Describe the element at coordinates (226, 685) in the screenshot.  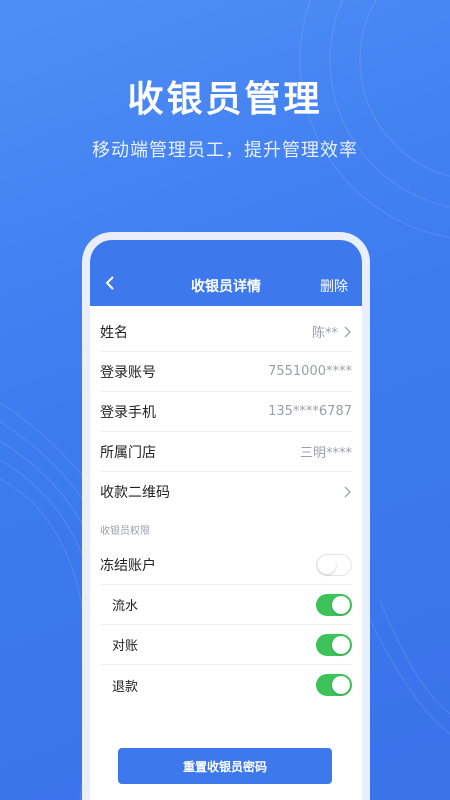
I see `permission-row-refund: 退款` at that location.